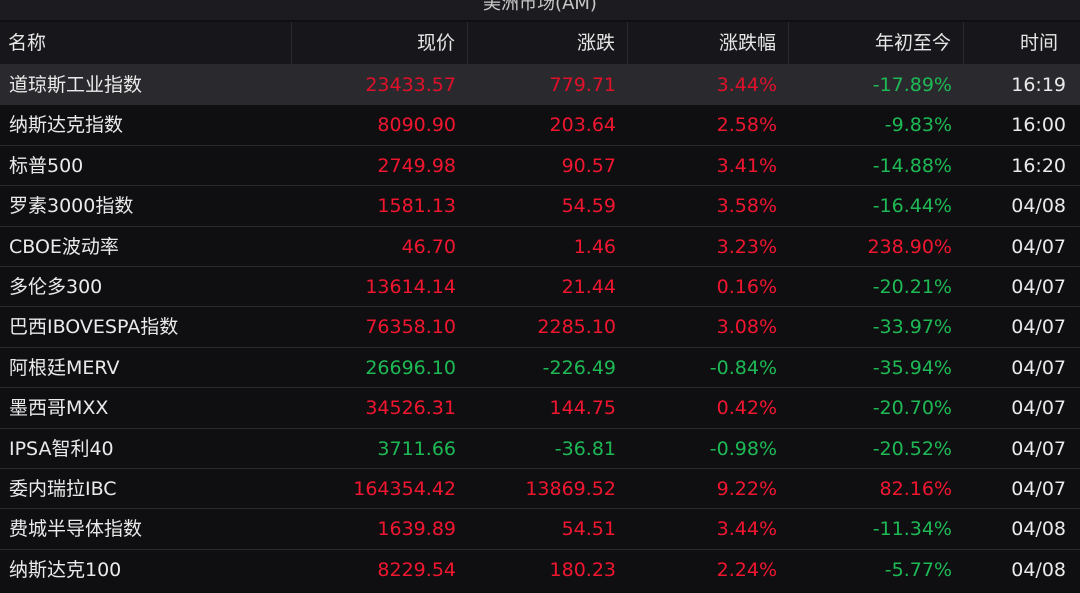  What do you see at coordinates (416, 448) in the screenshot?
I see `row-price: 3711.66` at bounding box center [416, 448].